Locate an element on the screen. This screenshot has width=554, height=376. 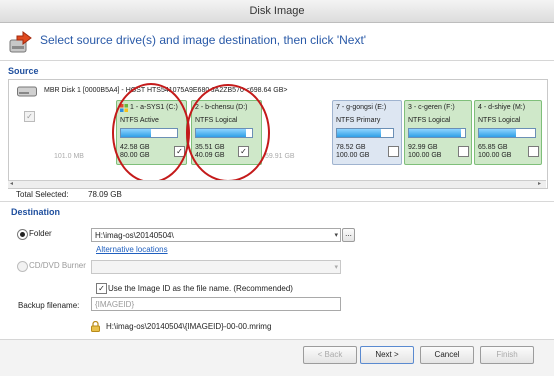
partition-name: 7 - g-gongsi (E:) is located at coordinates (361, 107).